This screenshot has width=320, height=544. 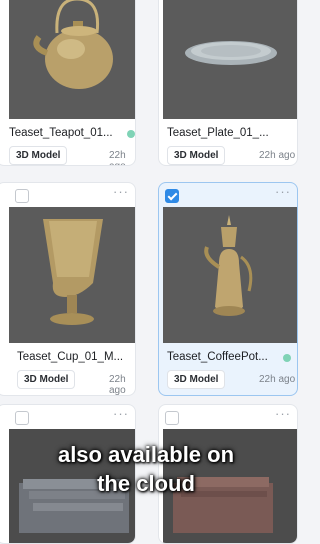 I want to click on asset-card-teapot: Teaset_Teapot_01... 3D Model 22h ago, so click(x=68, y=83).